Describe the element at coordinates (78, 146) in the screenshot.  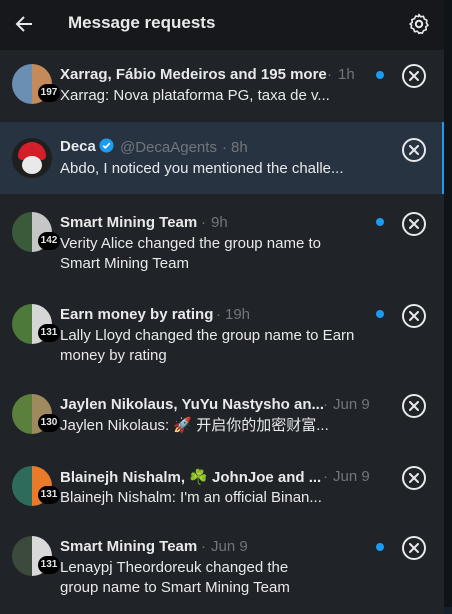
I see `conversation-name-text: Deca` at that location.